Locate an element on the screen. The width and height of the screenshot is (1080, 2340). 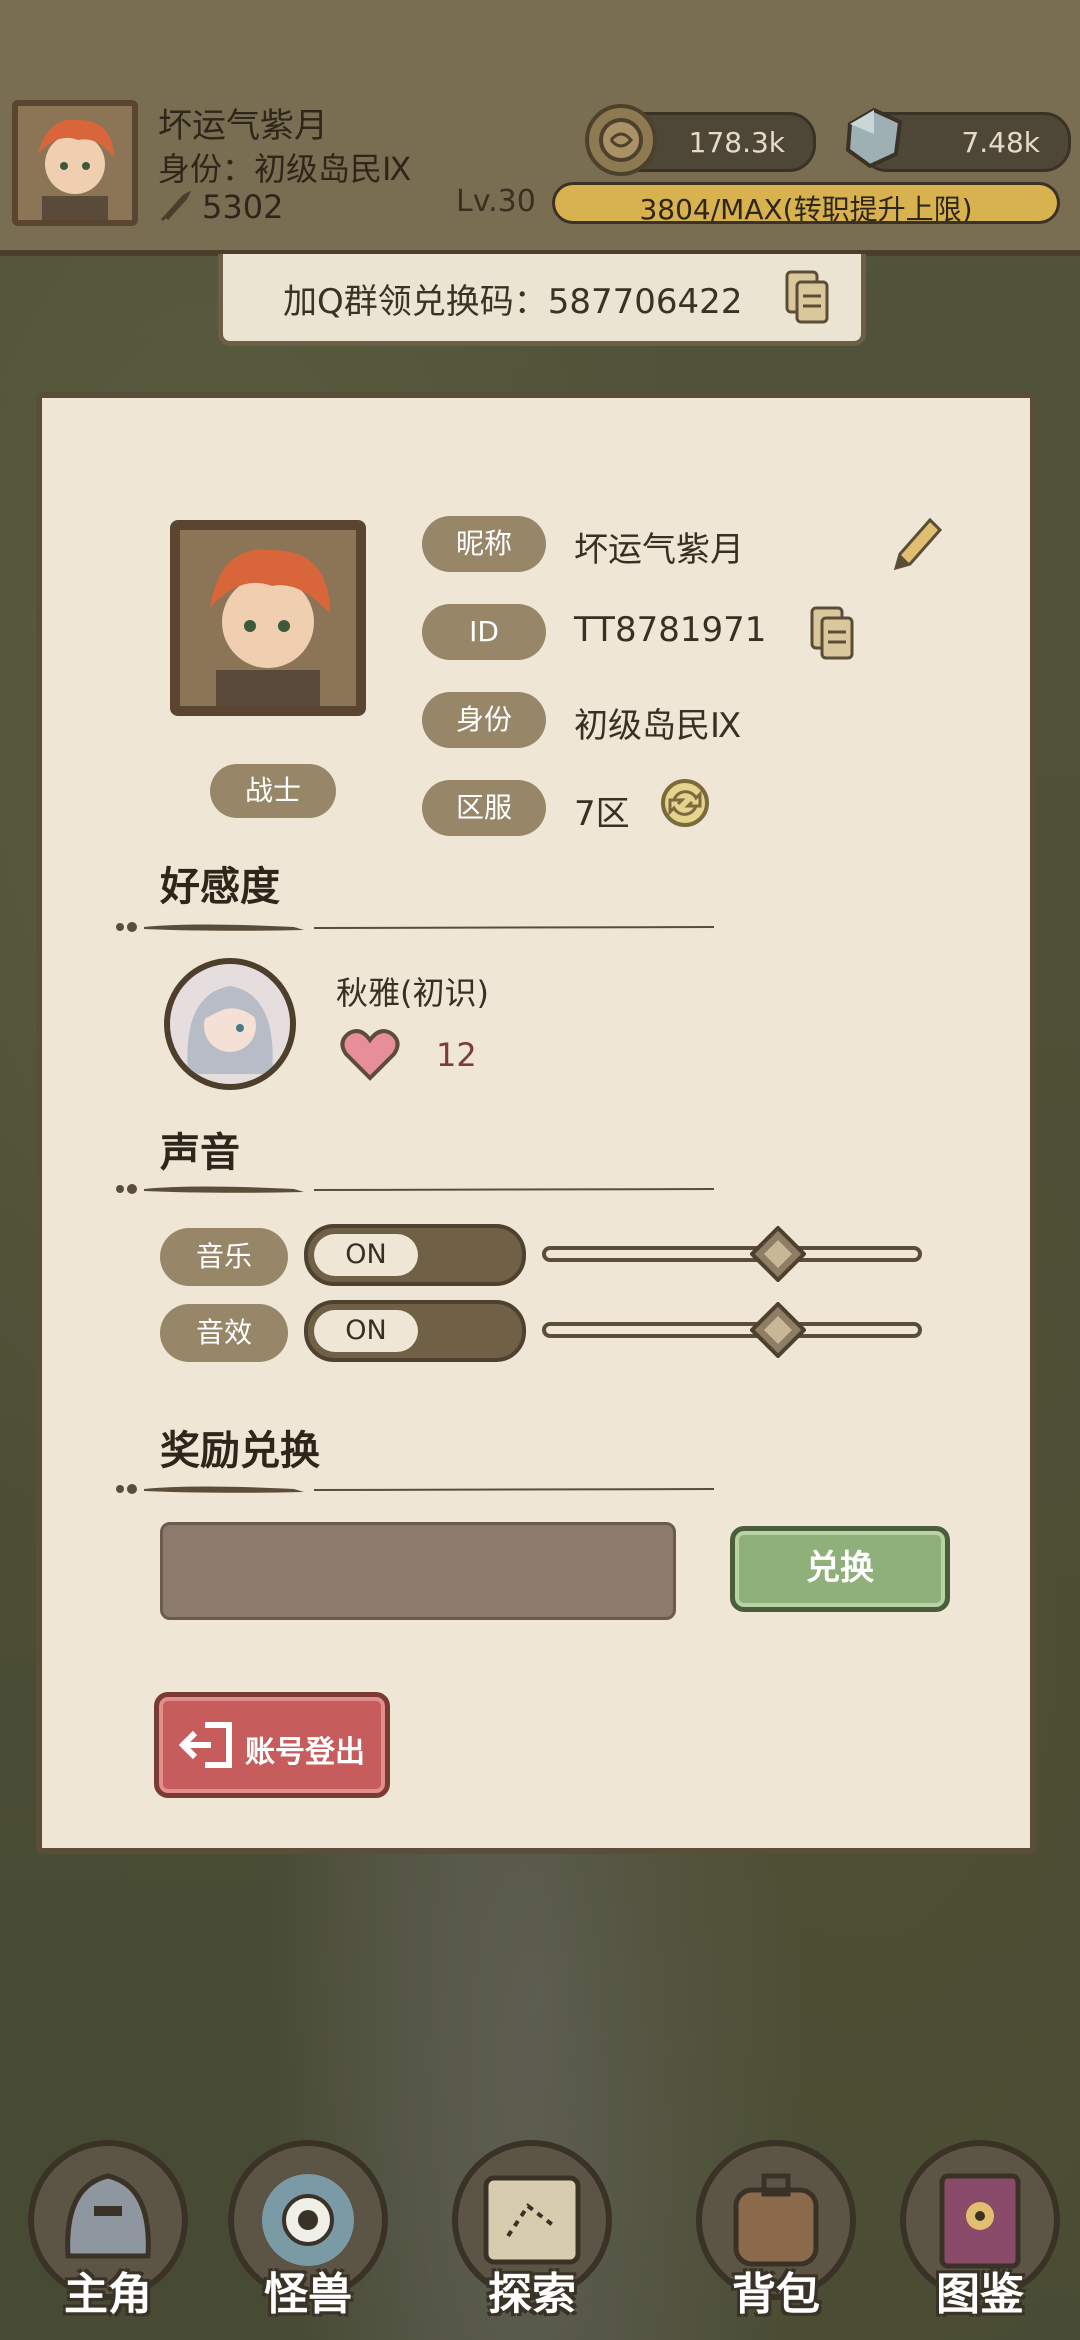
nav-item-bag: 背包 is located at coordinates (776, 2240).